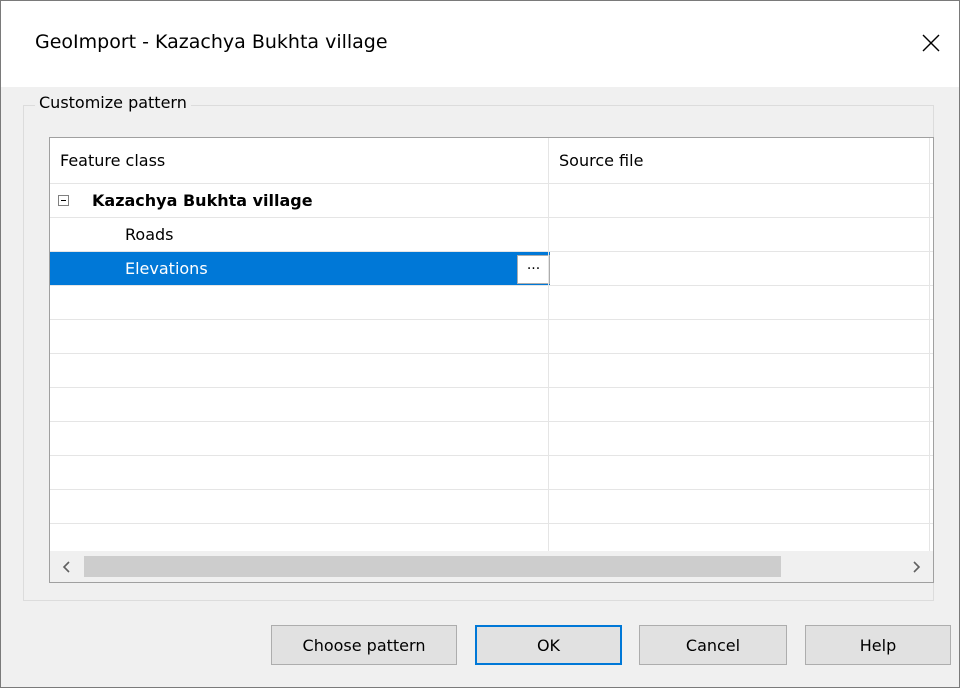 The height and width of the screenshot is (688, 960). Describe the element at coordinates (491, 235) in the screenshot. I see `table-row: Roads` at that location.